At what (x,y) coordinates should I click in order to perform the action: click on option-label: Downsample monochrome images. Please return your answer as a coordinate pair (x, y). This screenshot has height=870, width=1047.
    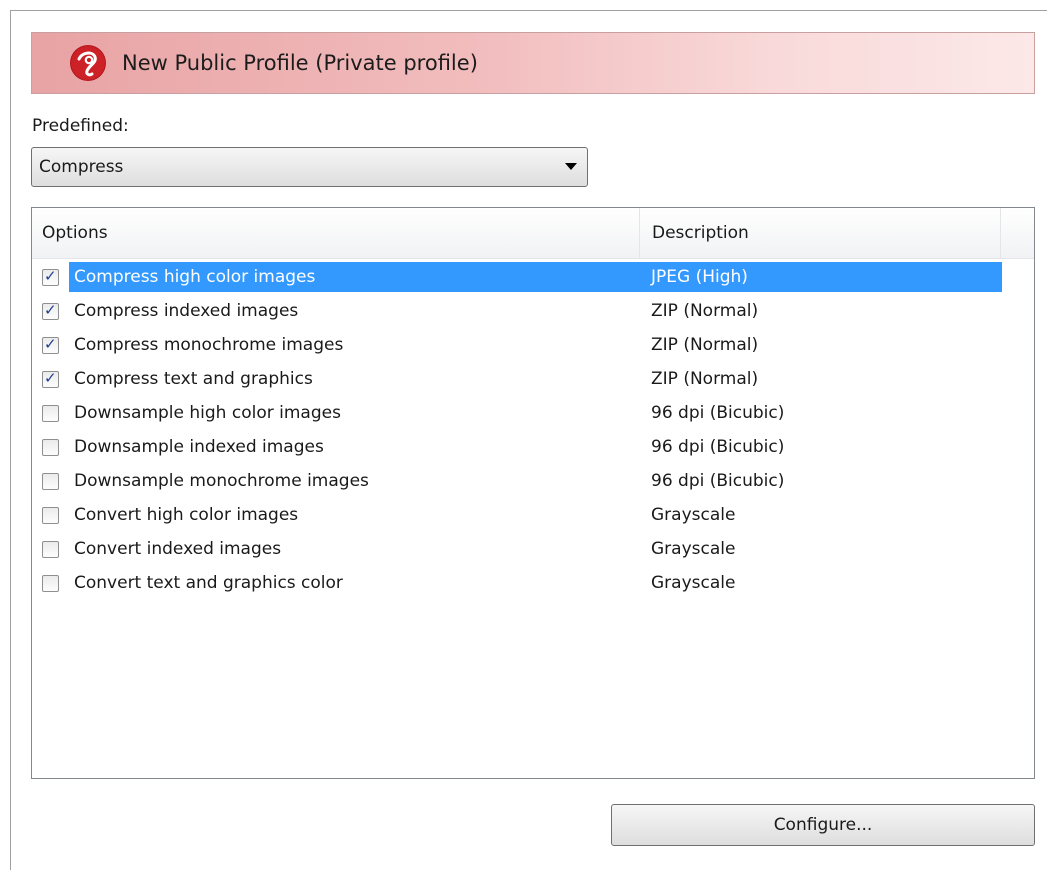
    Looking at the image, I should click on (221, 481).